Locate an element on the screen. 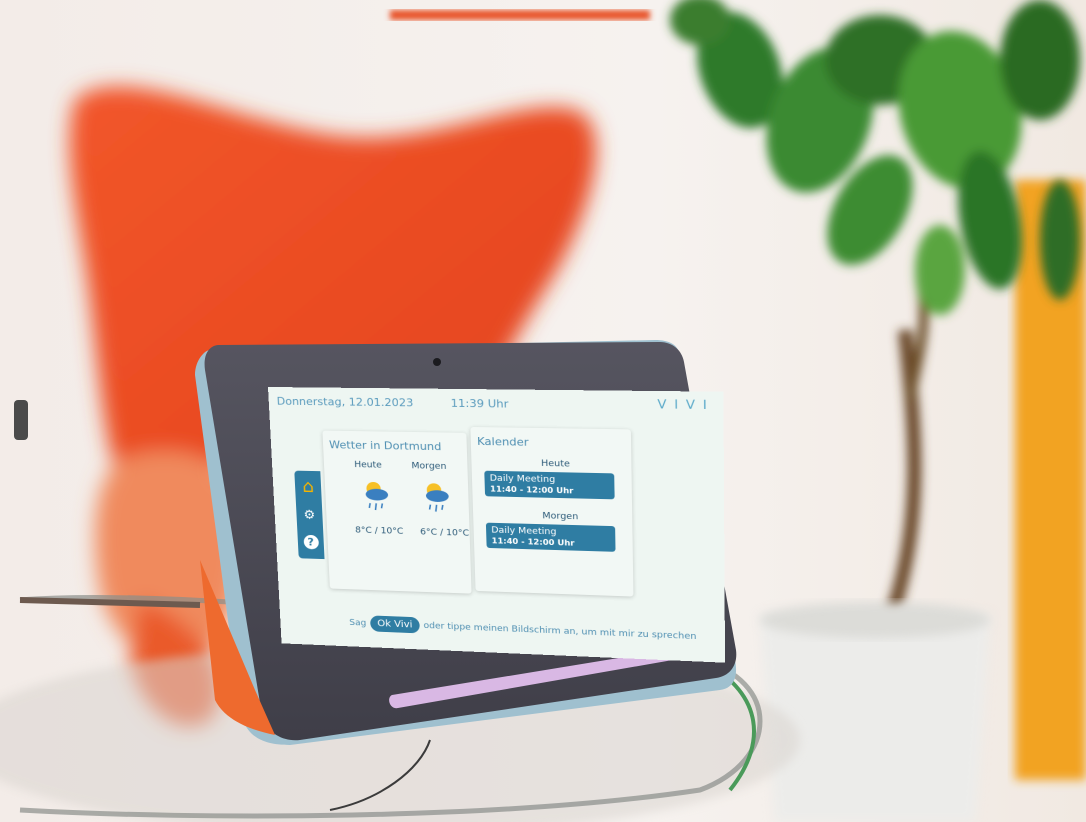 This screenshot has width=1086, height=822. calendar-tomorrow-label: Morgen is located at coordinates (560, 516).